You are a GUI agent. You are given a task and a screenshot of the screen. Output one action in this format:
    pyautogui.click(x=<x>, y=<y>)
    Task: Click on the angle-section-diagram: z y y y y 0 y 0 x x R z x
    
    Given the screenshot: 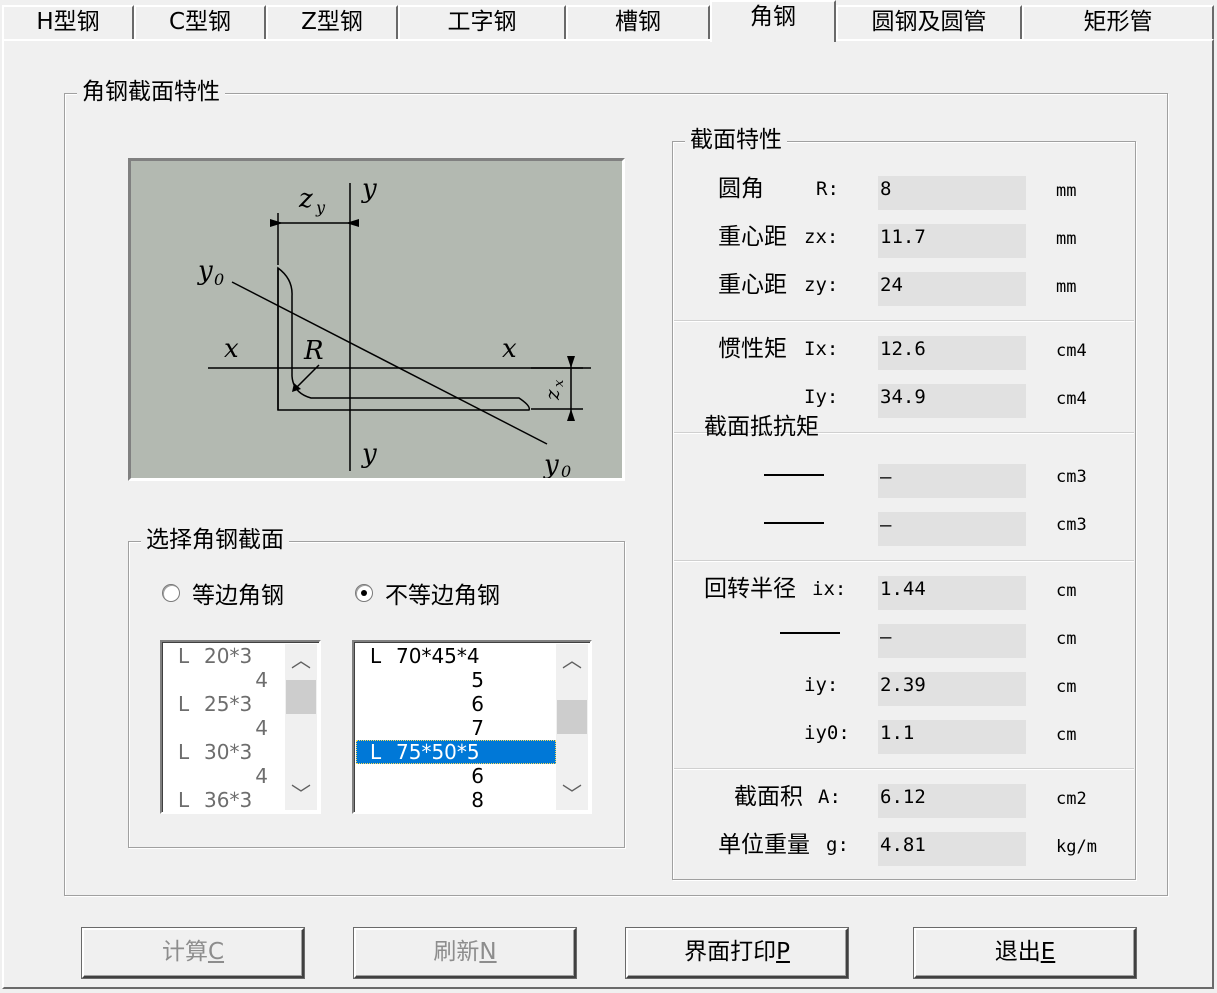 What is the action you would take?
    pyautogui.click(x=376, y=319)
    